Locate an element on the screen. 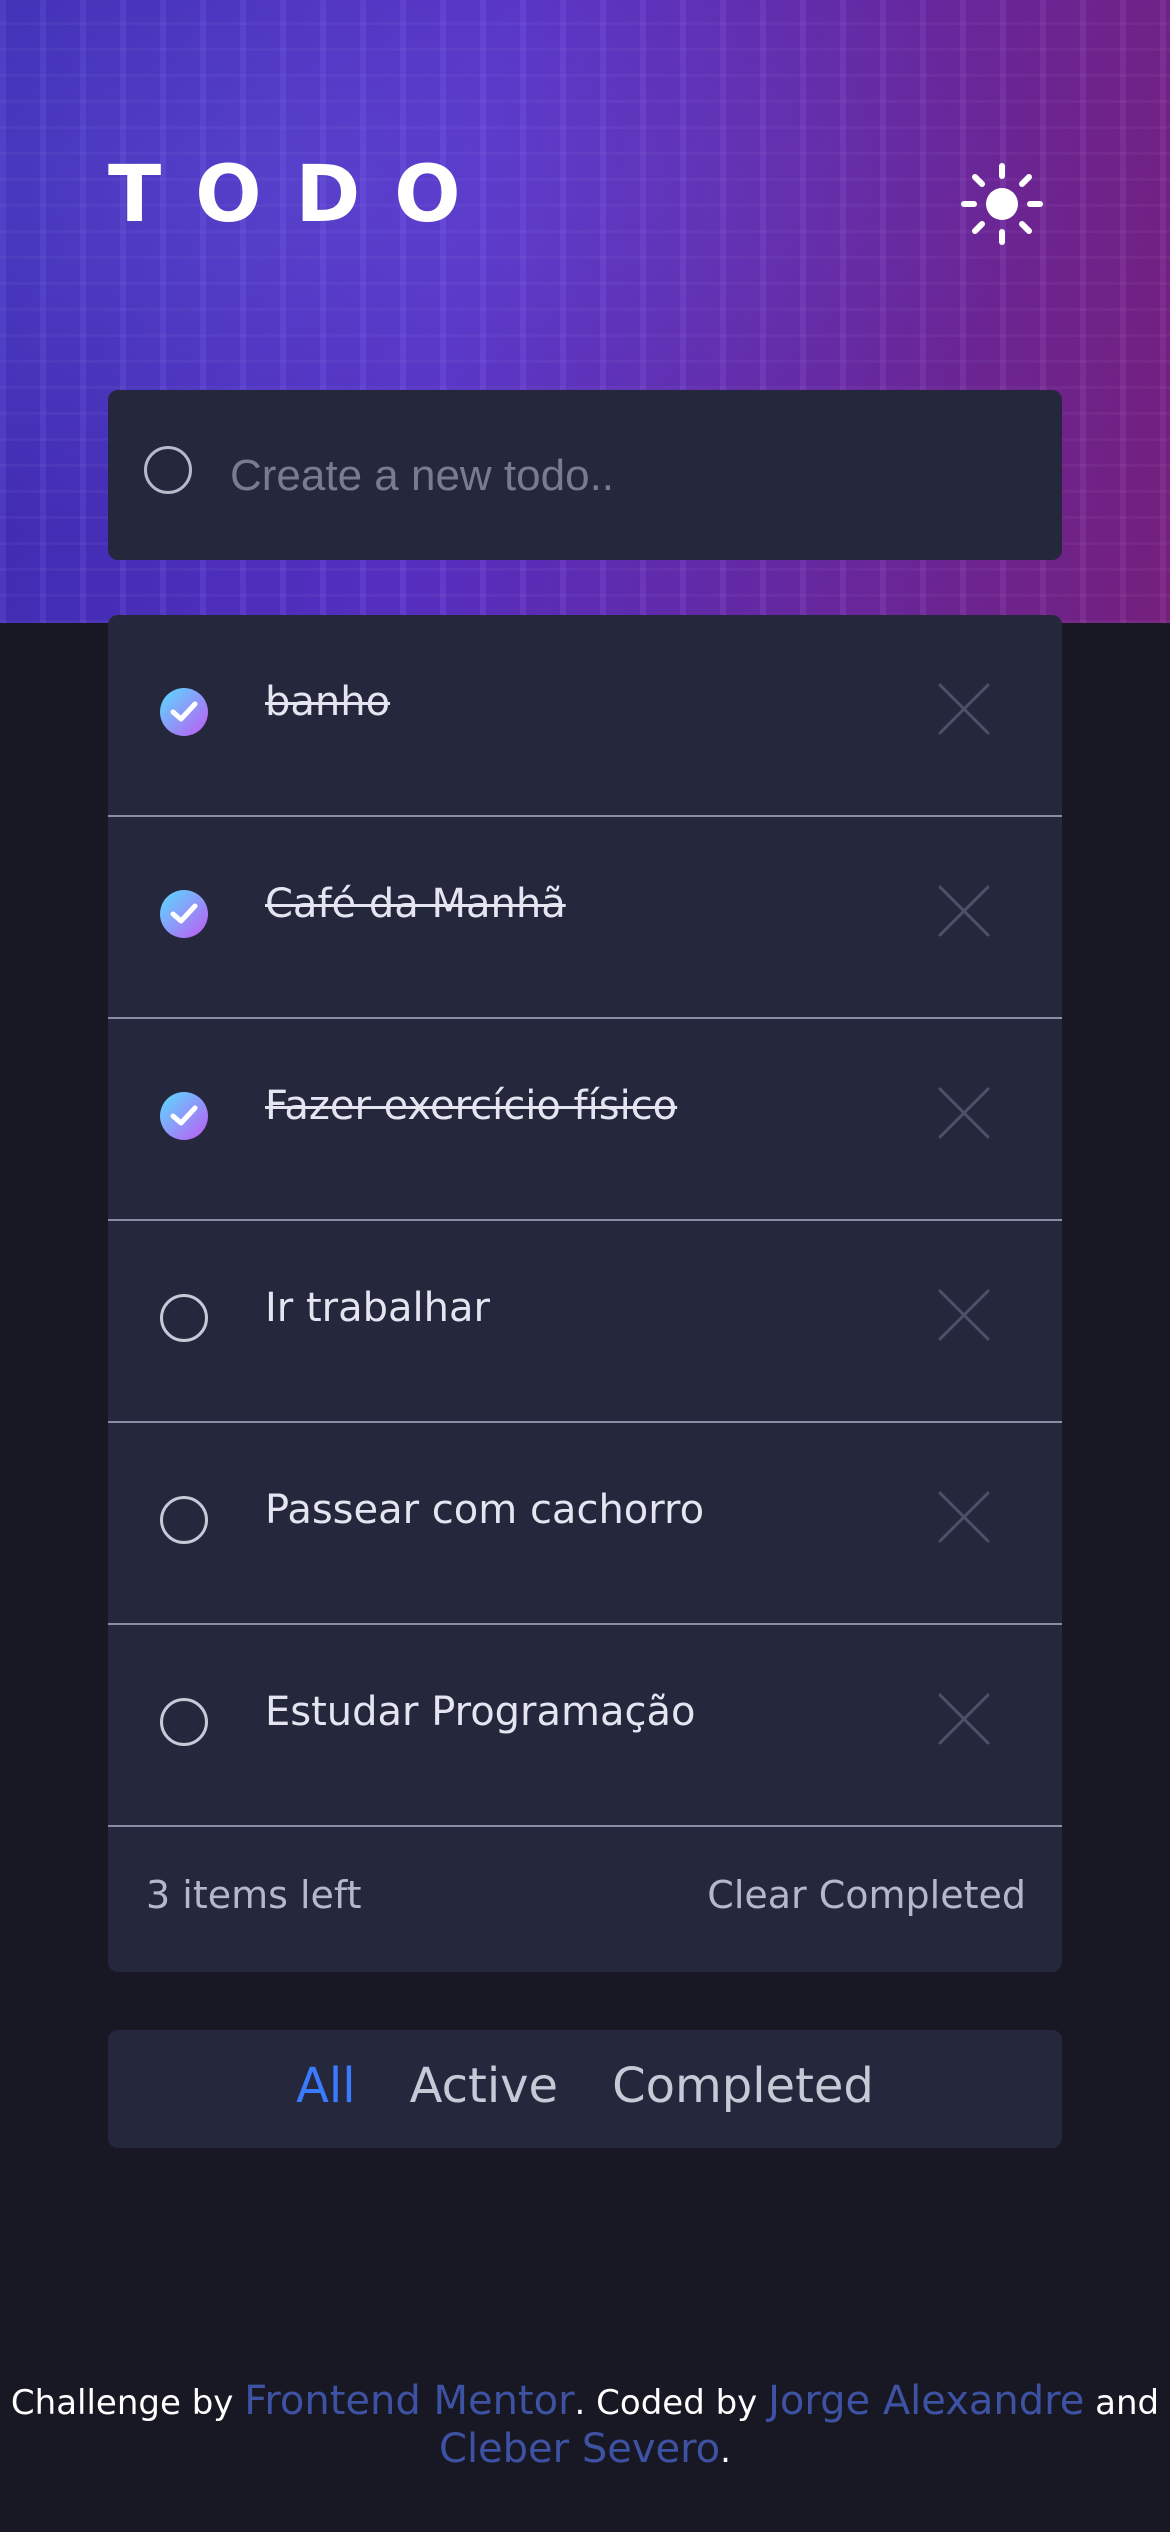  todo-item: Passear com cachorro is located at coordinates (585, 1524).